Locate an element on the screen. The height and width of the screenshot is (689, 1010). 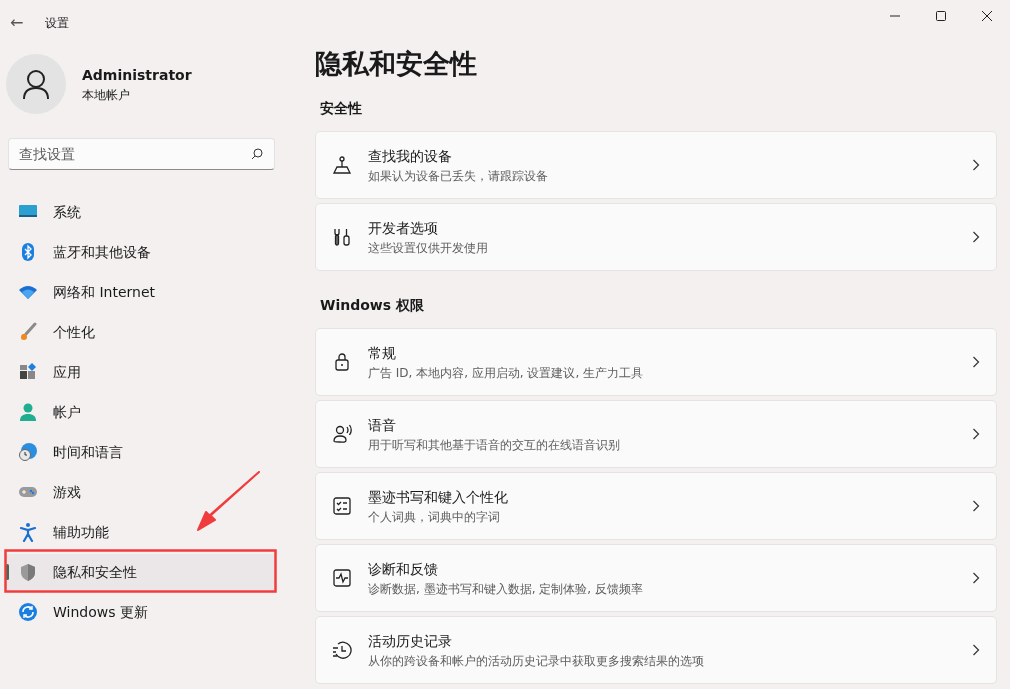
tools-icon is located at coordinates (342, 237).